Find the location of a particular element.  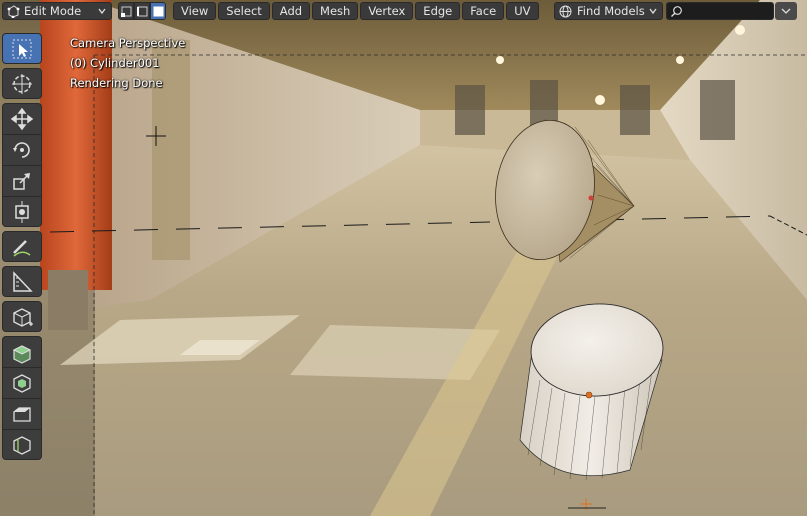

tool-shelf is located at coordinates (22, 248).